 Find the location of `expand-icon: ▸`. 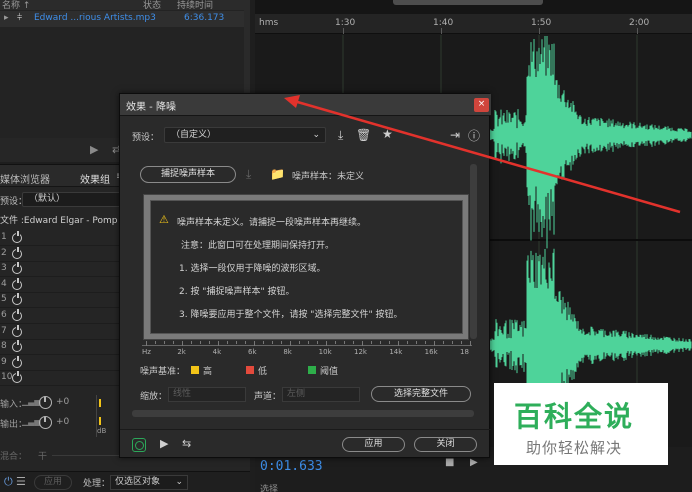

expand-icon: ▸ is located at coordinates (6, 18).